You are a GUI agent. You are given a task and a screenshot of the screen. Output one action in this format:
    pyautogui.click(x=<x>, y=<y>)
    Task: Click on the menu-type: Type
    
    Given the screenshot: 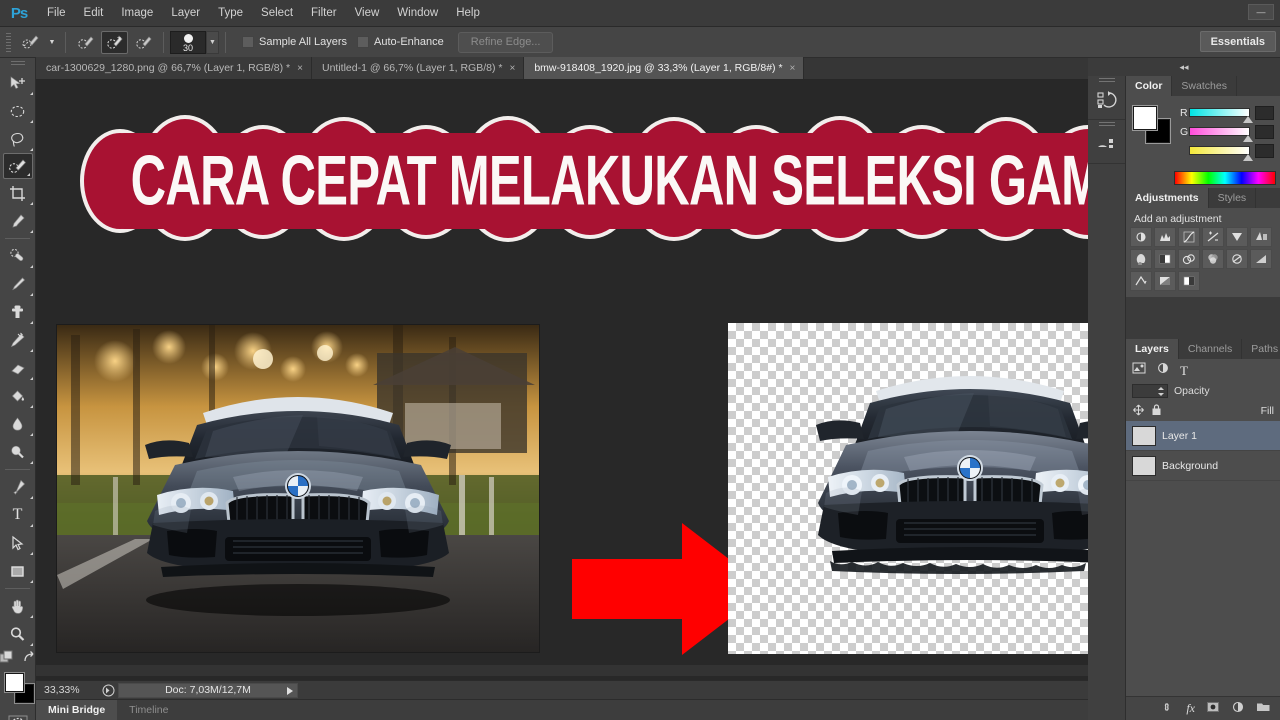 What is the action you would take?
    pyautogui.click(x=230, y=13)
    